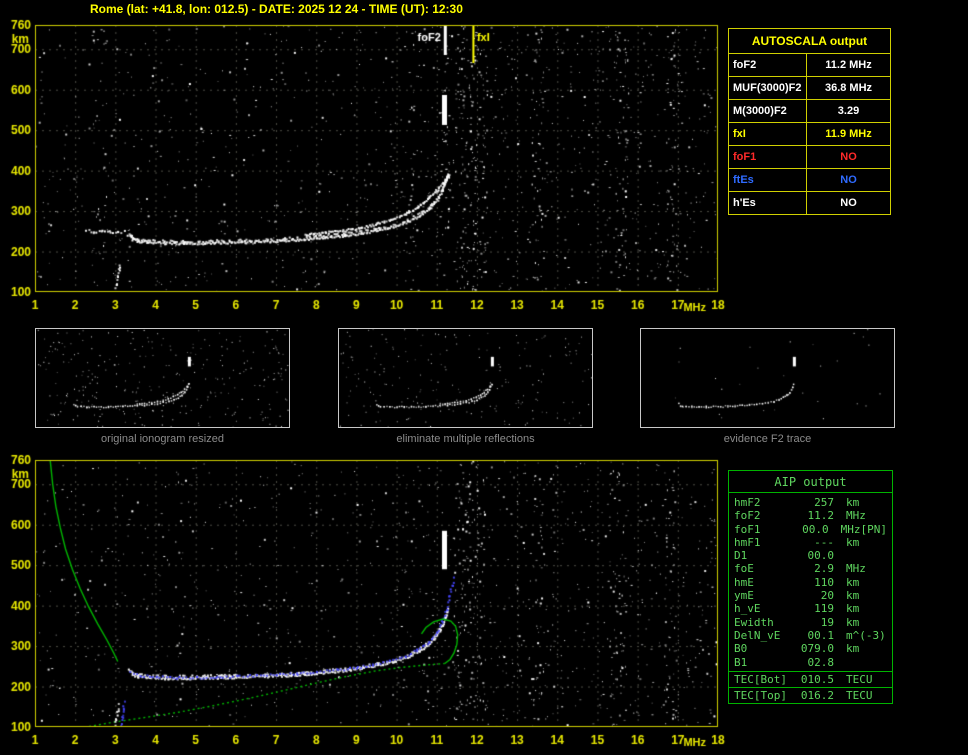 Image resolution: width=968 pixels, height=755 pixels. I want to click on aip-row-6: hmE 110 km, so click(810, 582).